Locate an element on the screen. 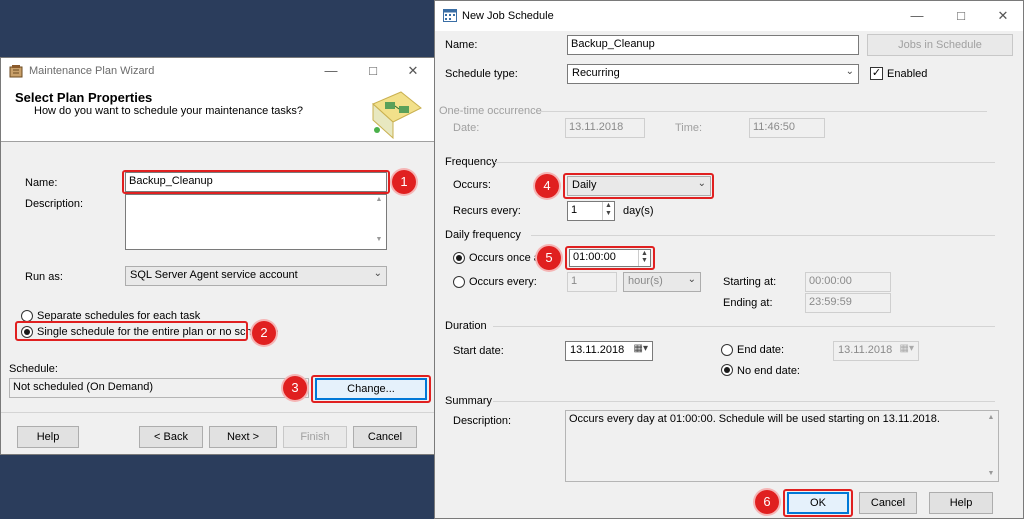 This screenshot has height=519, width=1024. enabled-label: Enabled is located at coordinates (907, 74).